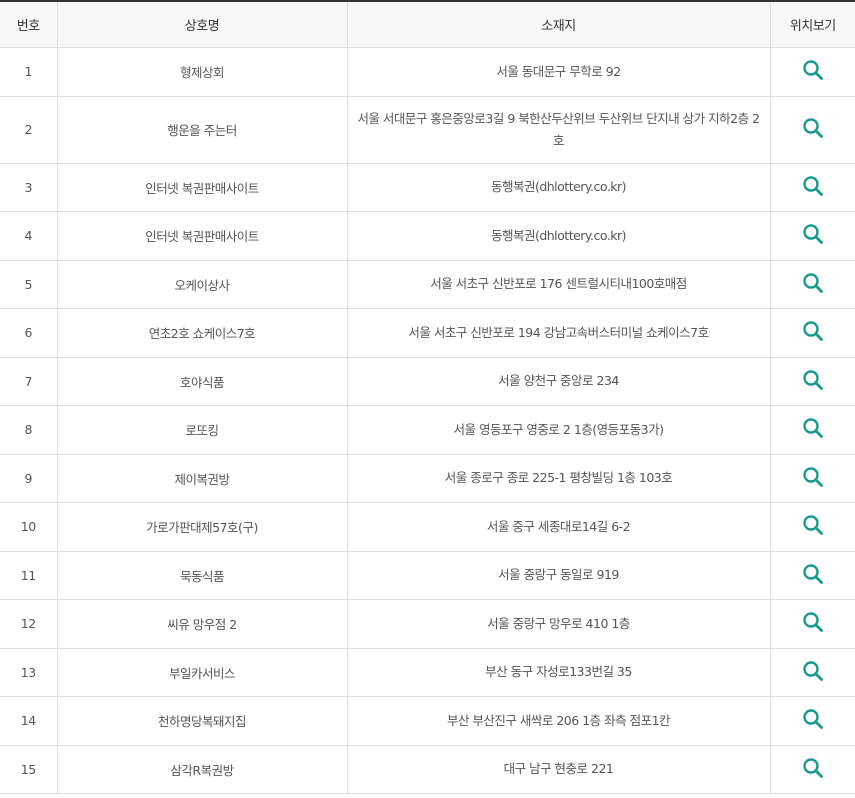  Describe the element at coordinates (29, 72) in the screenshot. I see `store-number: 1` at that location.